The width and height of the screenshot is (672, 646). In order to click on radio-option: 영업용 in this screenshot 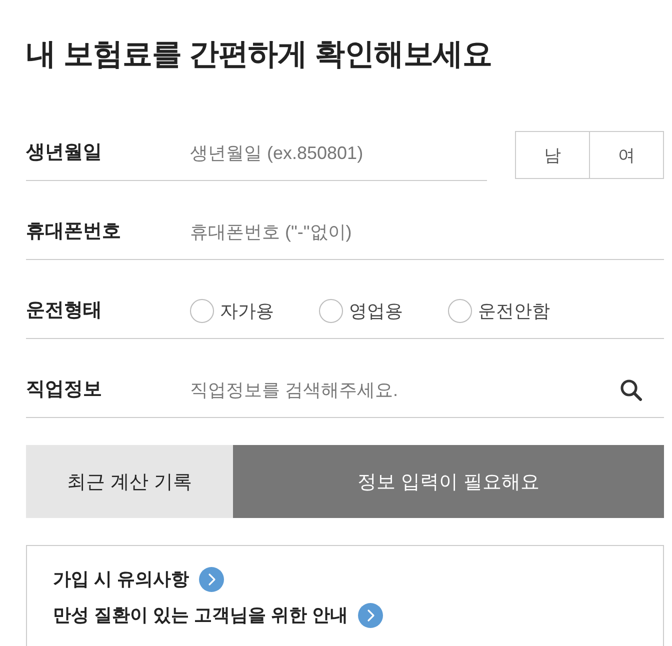, I will do `click(361, 311)`.